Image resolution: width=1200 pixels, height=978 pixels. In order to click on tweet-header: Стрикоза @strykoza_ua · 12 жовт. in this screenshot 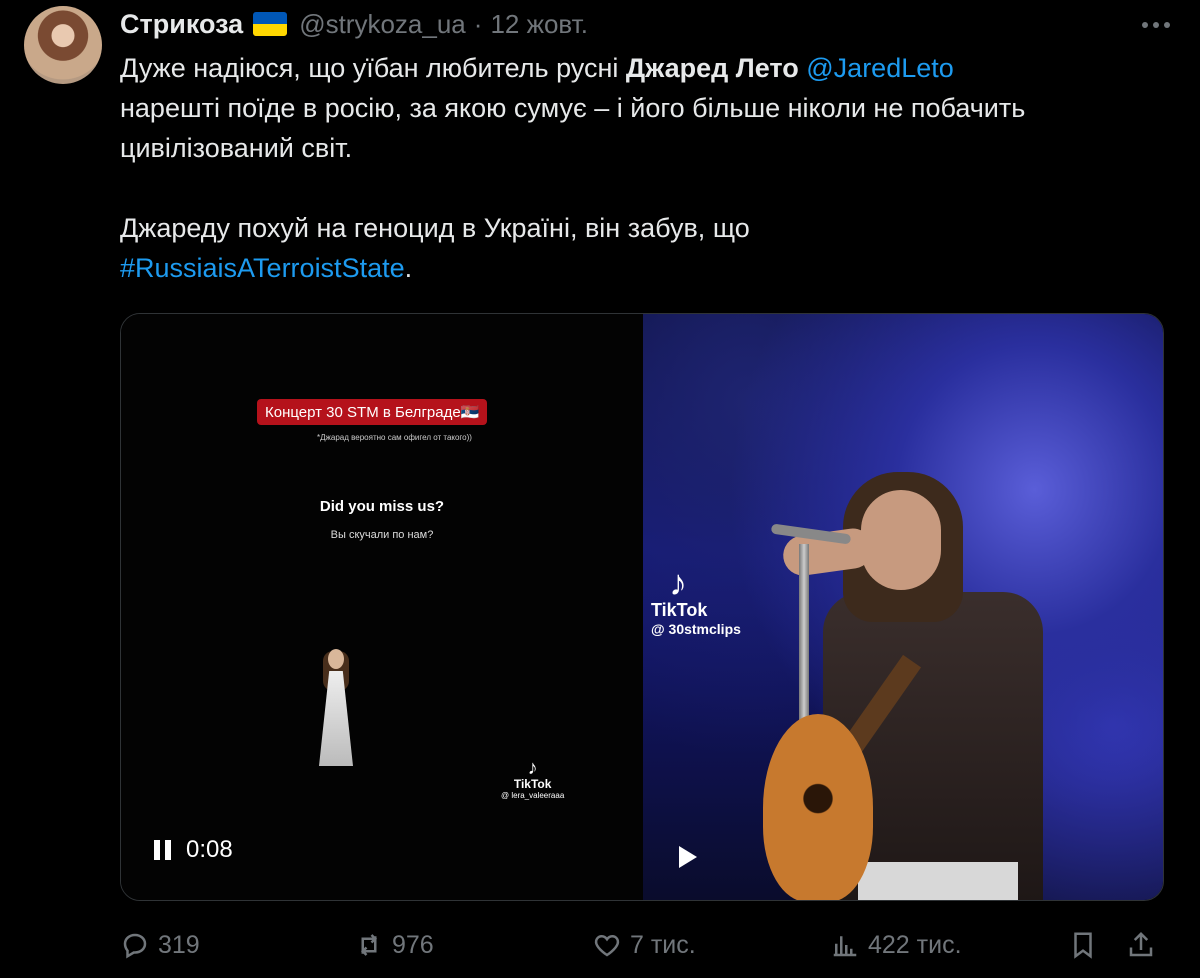, I will do `click(354, 24)`.